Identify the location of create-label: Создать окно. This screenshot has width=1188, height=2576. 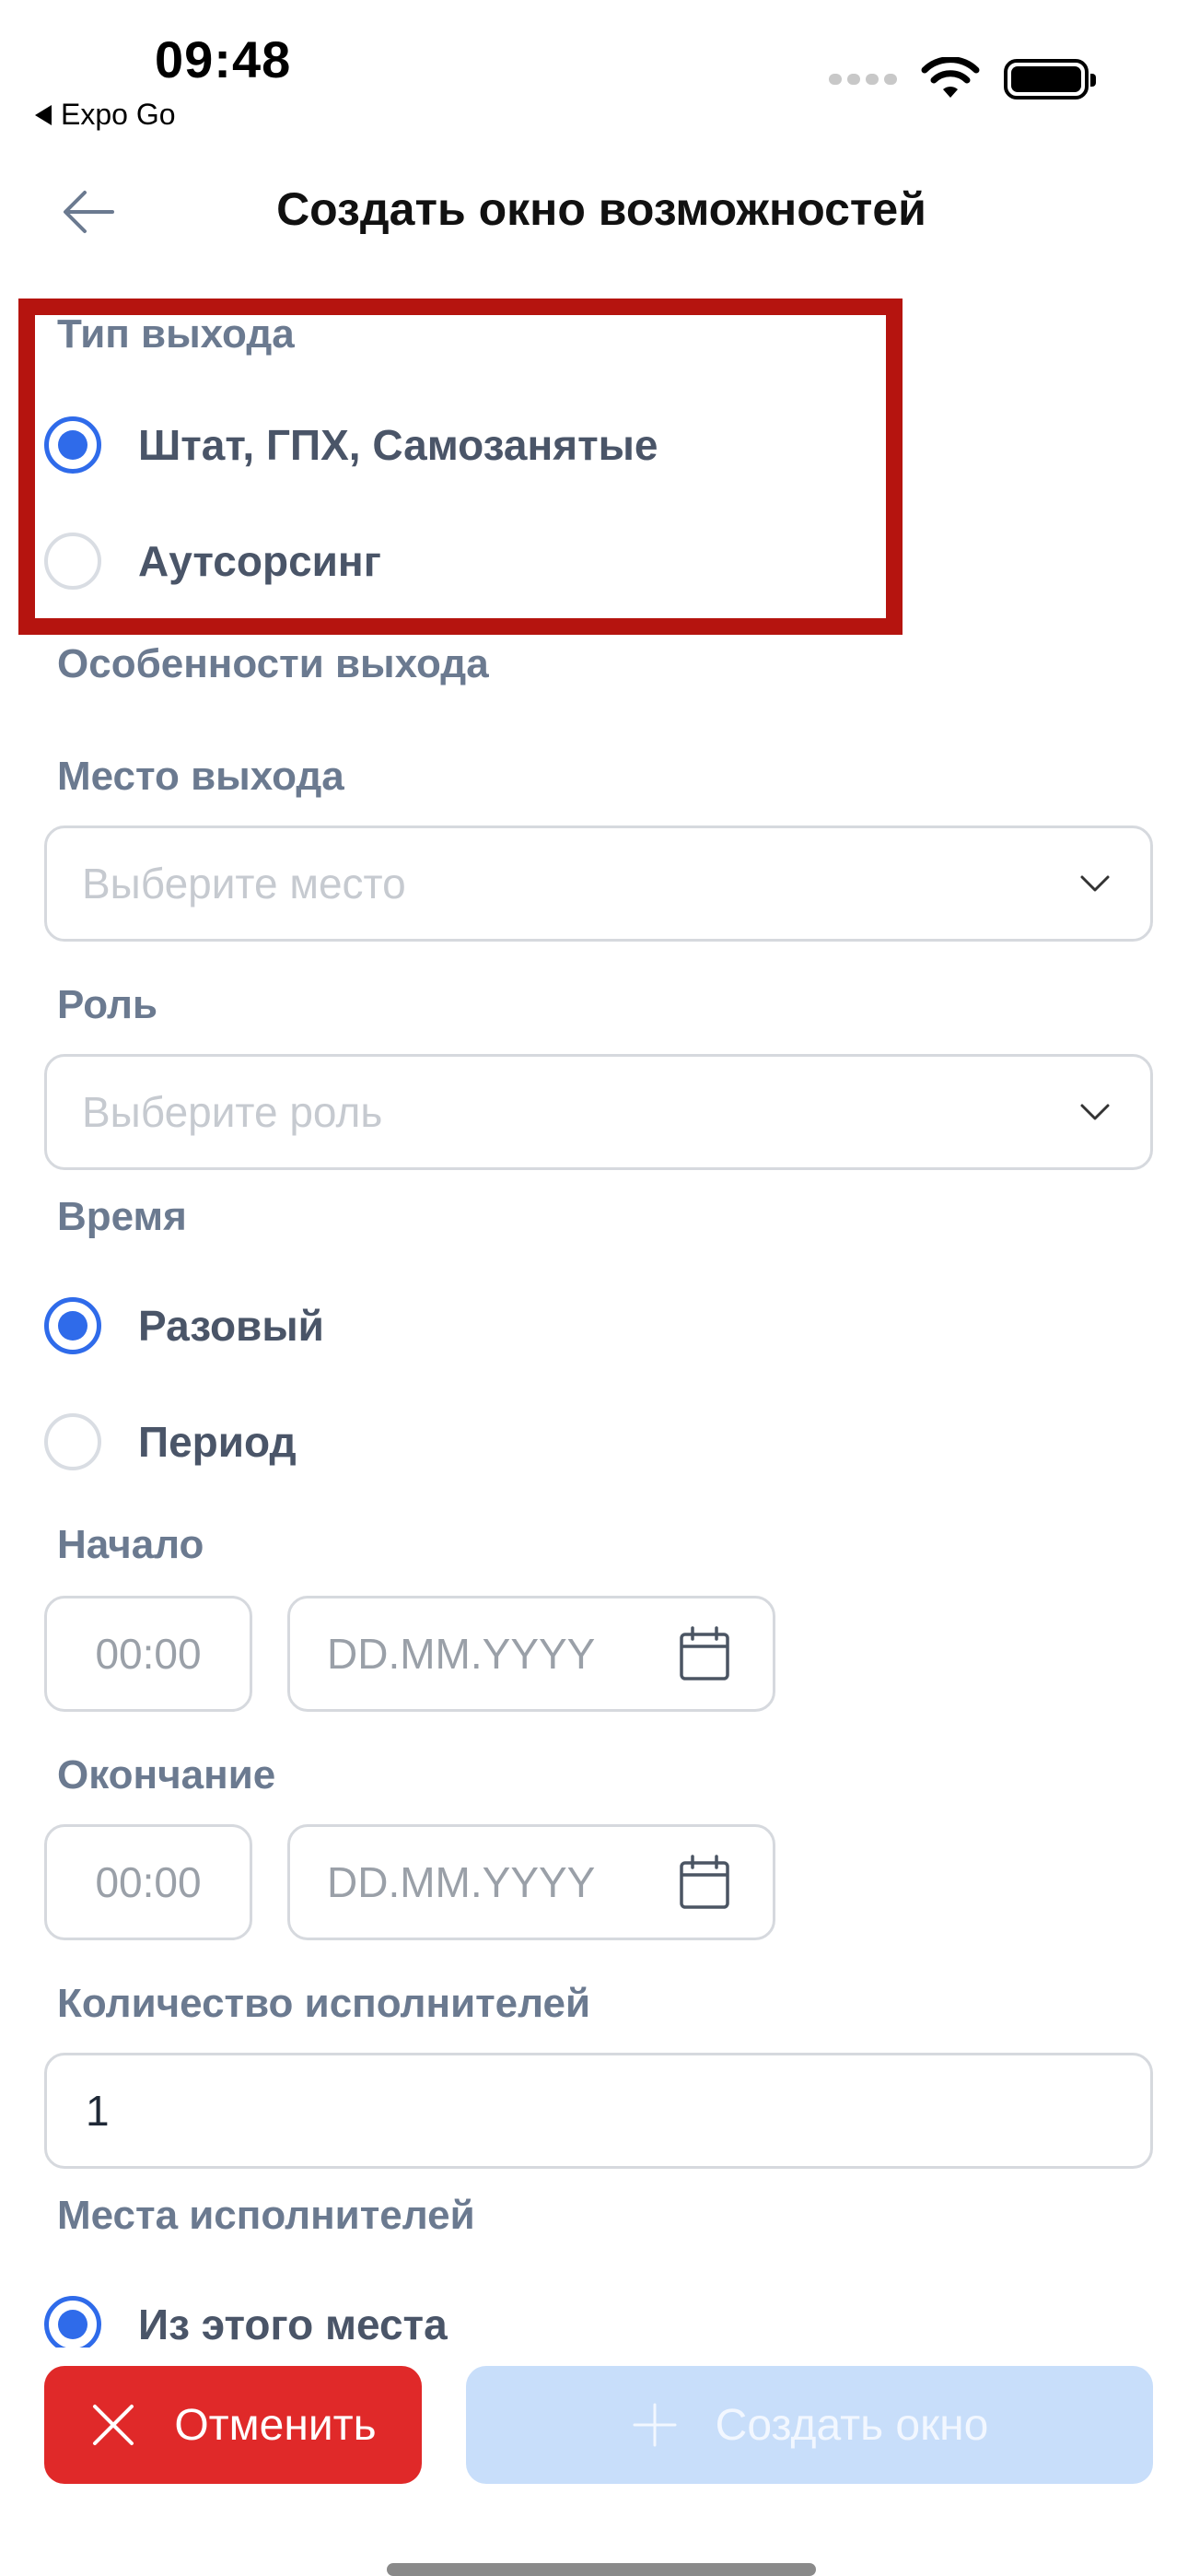
(852, 2425).